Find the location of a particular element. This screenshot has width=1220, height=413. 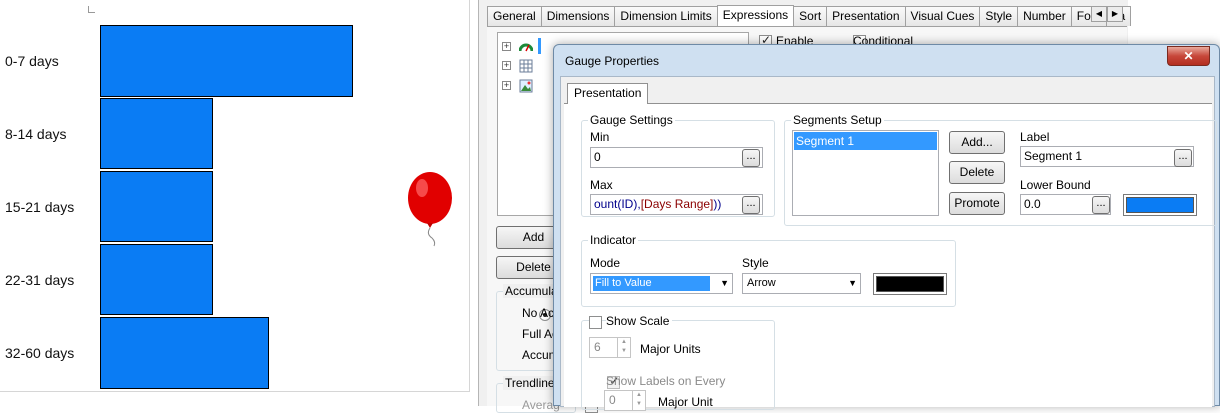

tab-sort: Sort is located at coordinates (810, 16).